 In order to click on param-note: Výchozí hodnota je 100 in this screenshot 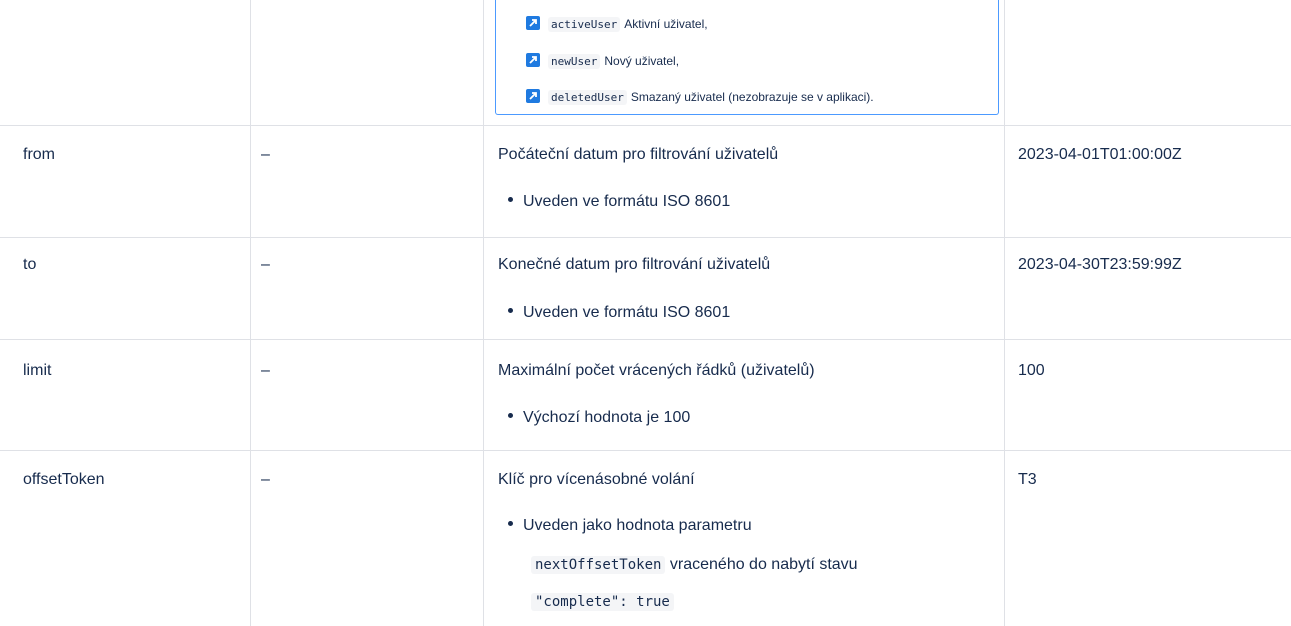, I will do `click(599, 418)`.